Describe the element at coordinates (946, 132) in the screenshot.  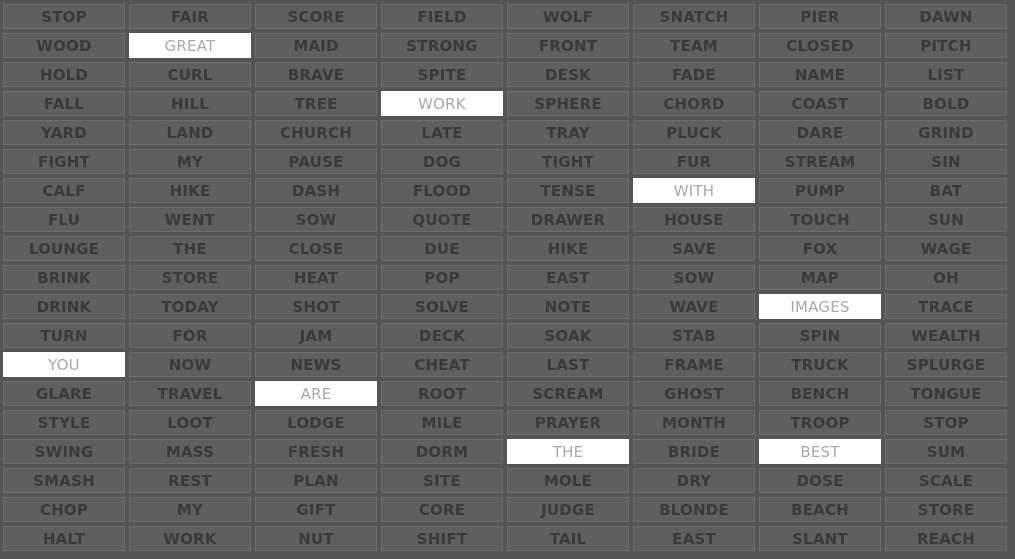
I see `word-cell-r4-c7: GRIND` at that location.